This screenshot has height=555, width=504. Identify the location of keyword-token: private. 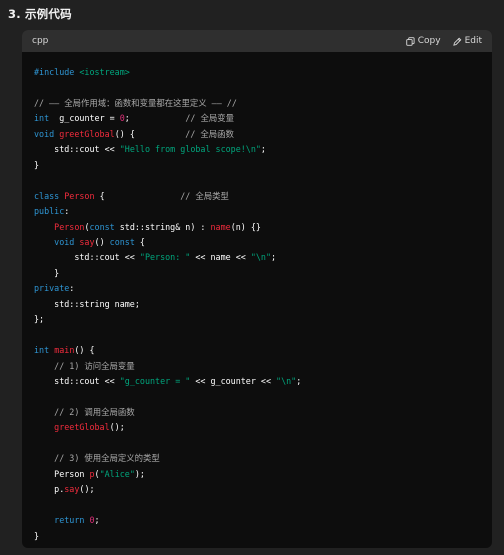
(52, 288).